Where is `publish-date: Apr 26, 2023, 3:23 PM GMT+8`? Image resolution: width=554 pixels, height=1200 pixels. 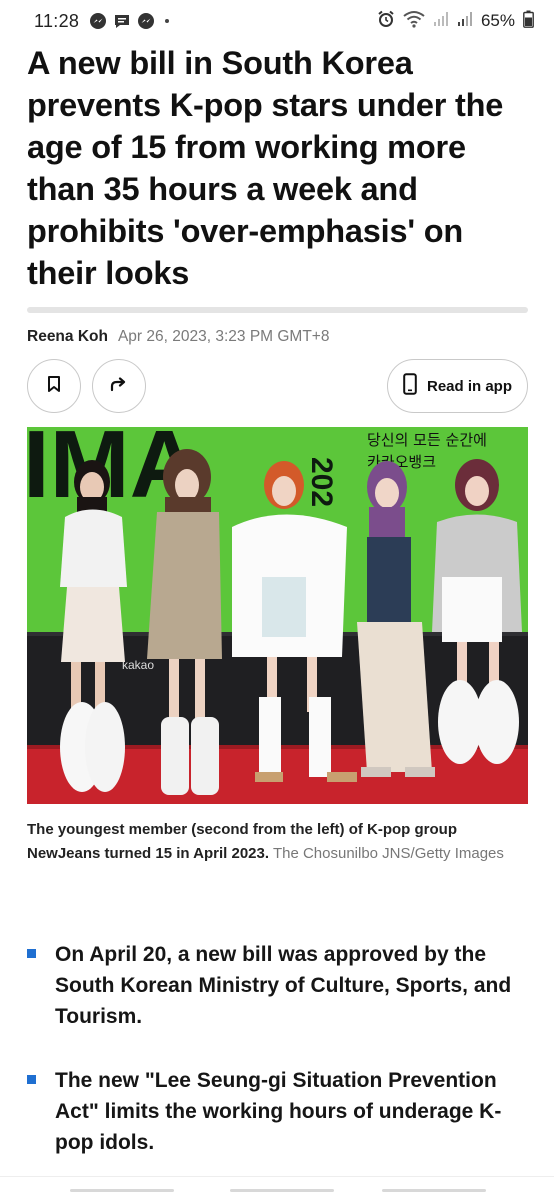
publish-date: Apr 26, 2023, 3:23 PM GMT+8 is located at coordinates (223, 336).